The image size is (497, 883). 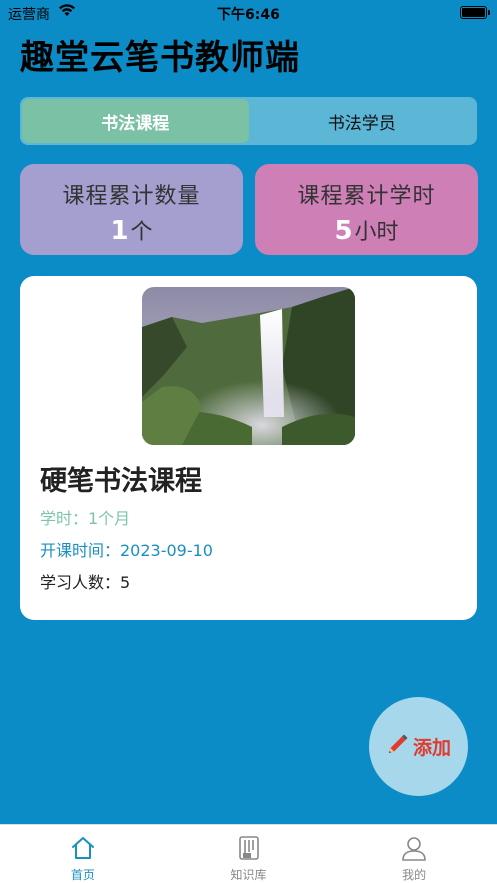 What do you see at coordinates (362, 121) in the screenshot?
I see `tab-calligraphy-students: 书法学员` at bounding box center [362, 121].